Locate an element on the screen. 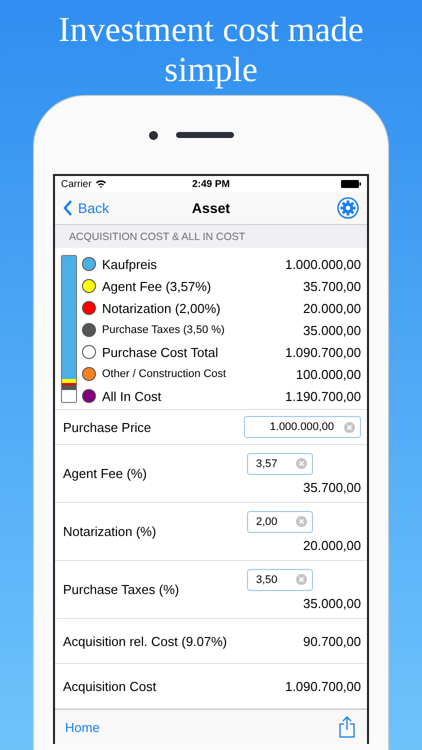 This screenshot has width=422, height=750. legend-label: Kaufpreis is located at coordinates (130, 264).